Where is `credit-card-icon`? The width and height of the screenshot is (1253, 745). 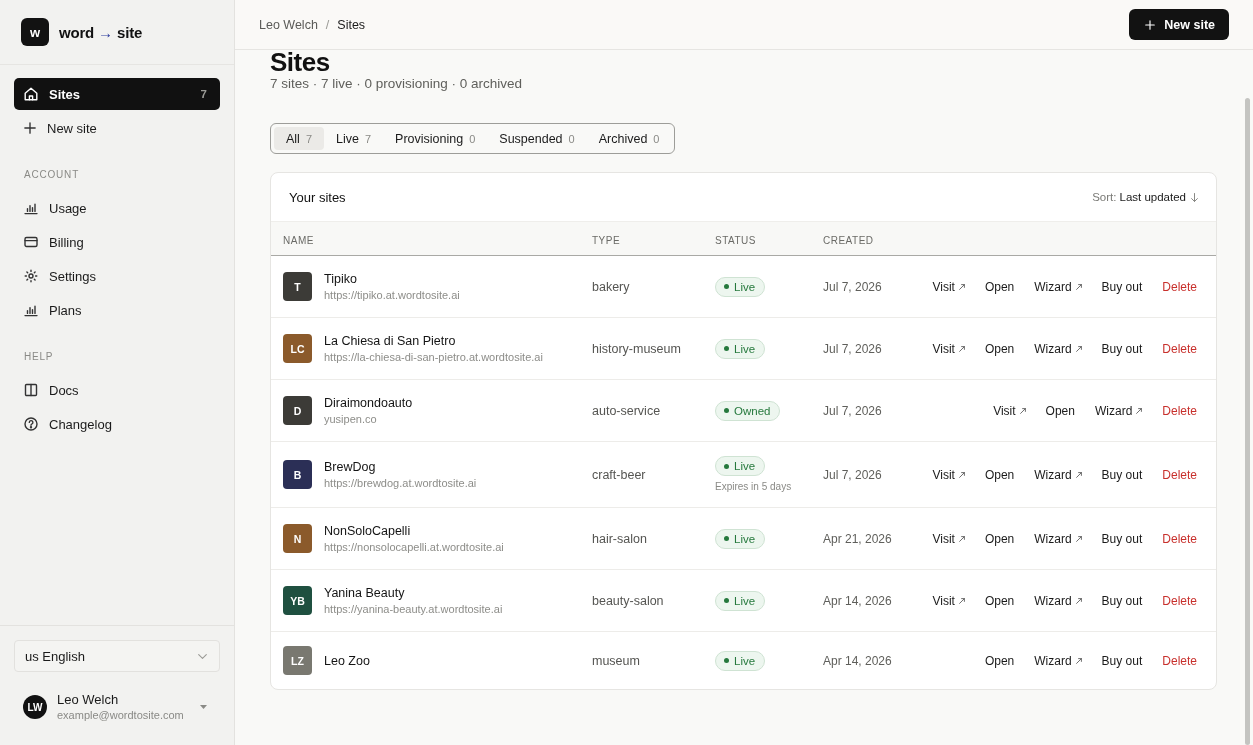
credit-card-icon is located at coordinates (31, 242).